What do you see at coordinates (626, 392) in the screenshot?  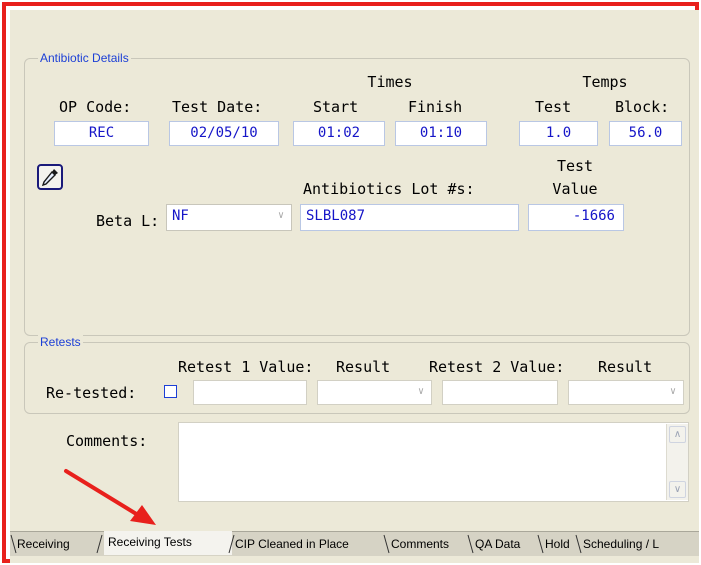 I see `result2-select: ∨` at bounding box center [626, 392].